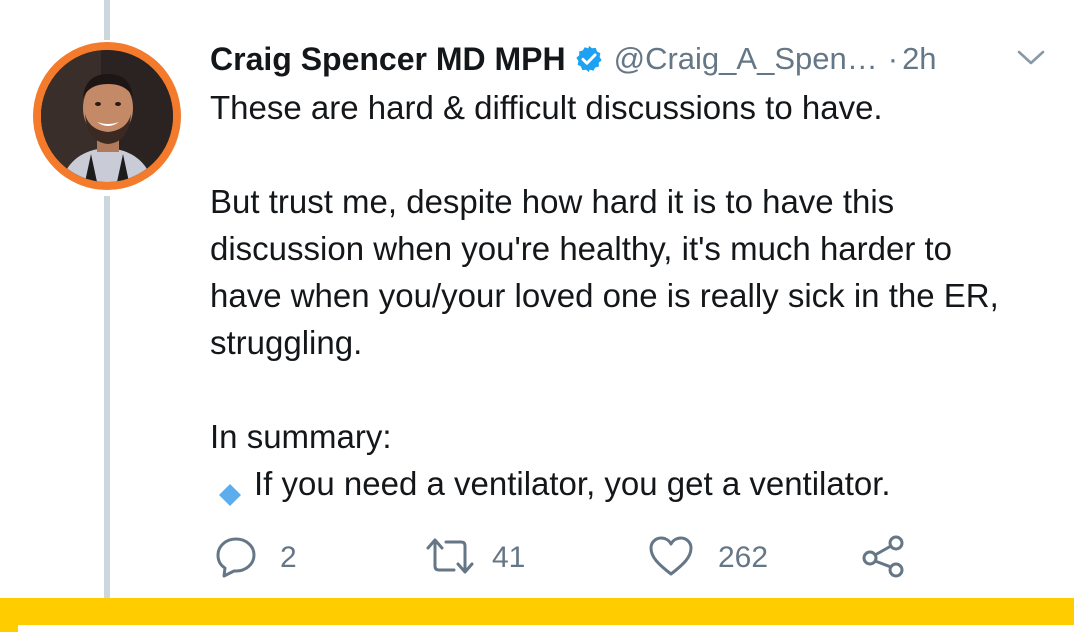  I want to click on reply-icon, so click(236, 558).